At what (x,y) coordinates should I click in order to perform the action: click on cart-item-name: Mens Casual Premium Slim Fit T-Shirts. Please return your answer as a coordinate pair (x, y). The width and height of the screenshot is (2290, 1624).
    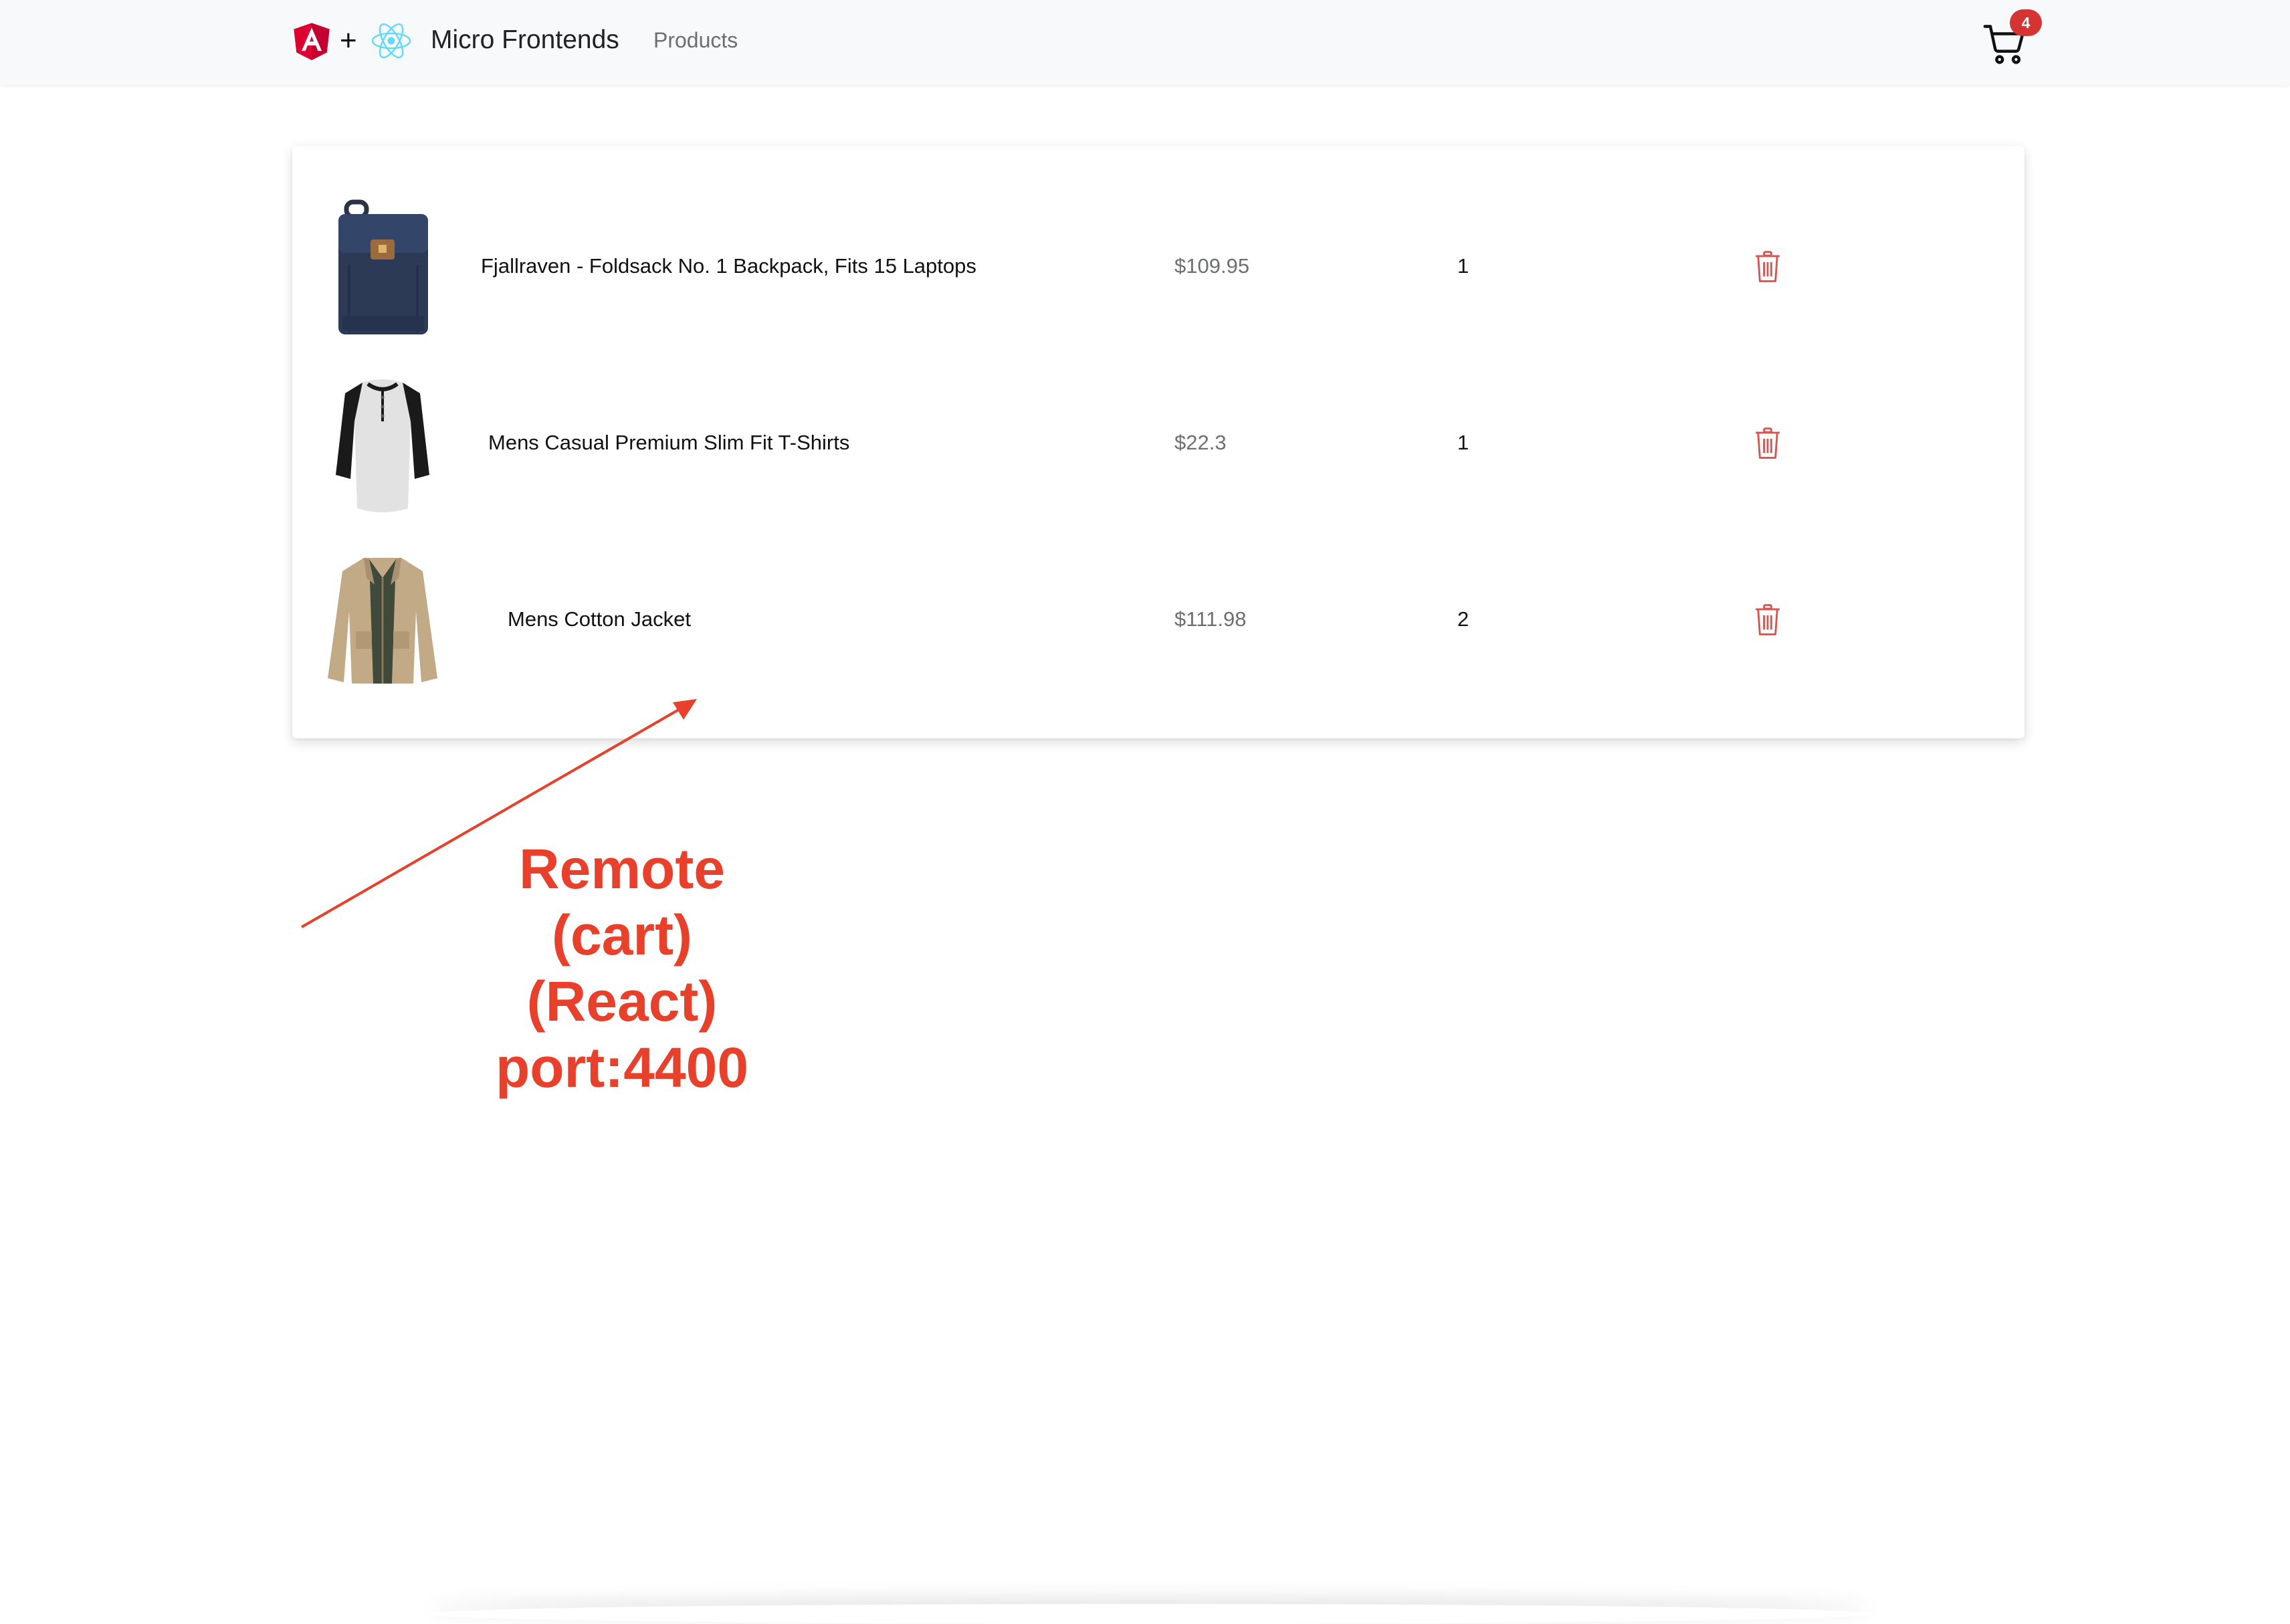
    Looking at the image, I should click on (669, 442).